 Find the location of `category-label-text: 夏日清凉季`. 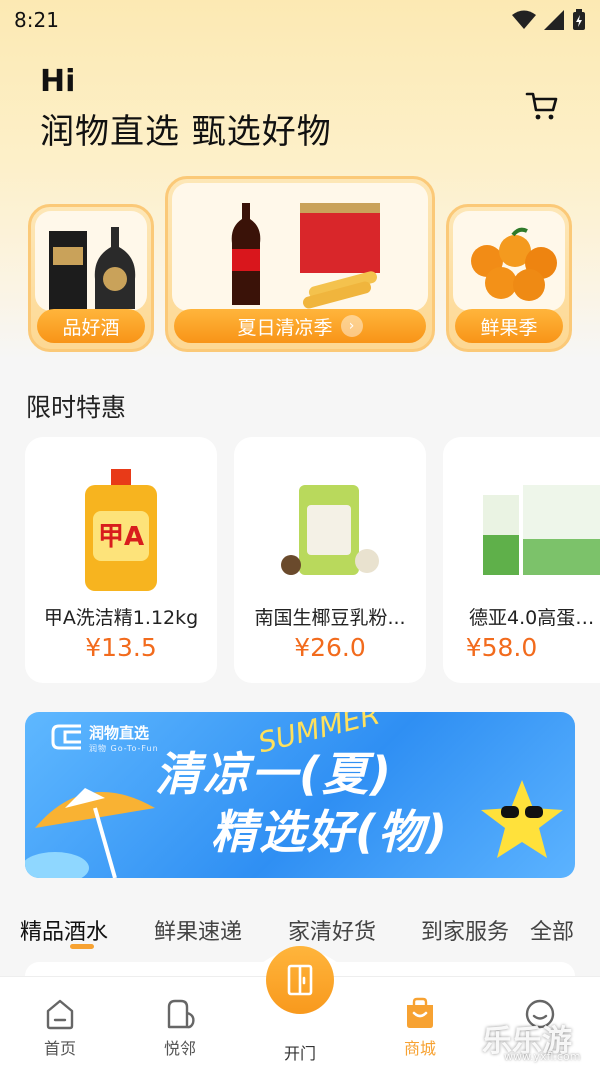

category-label-text: 夏日清凉季 is located at coordinates (285, 327).